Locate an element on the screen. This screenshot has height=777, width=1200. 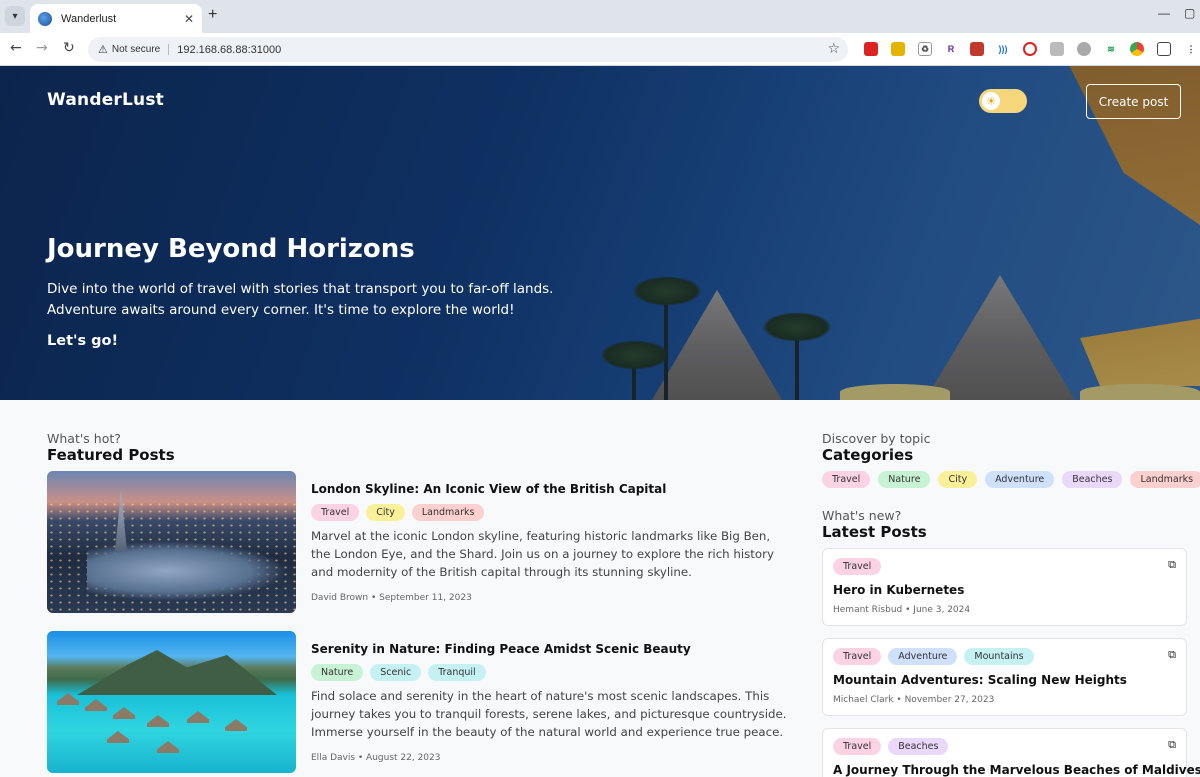
post-tags: Travel City Landmarks is located at coordinates (398, 512).